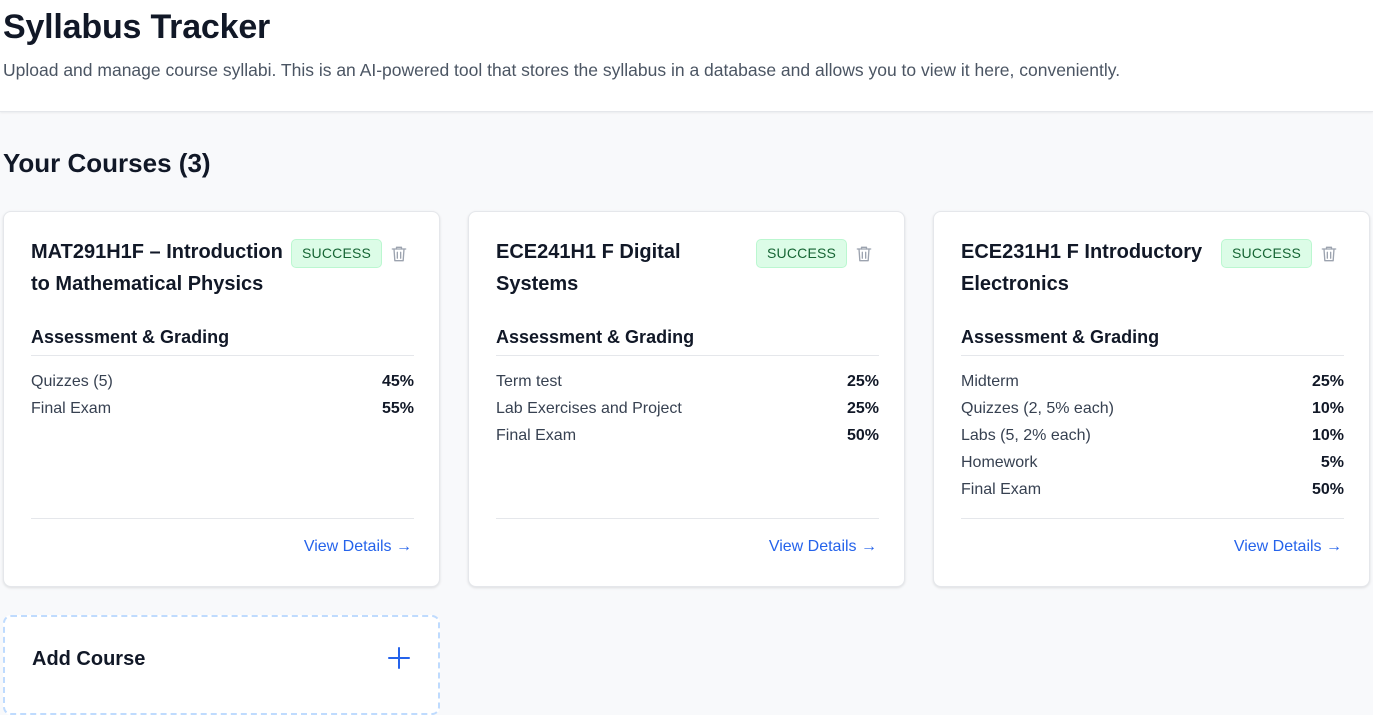  I want to click on grade-row: Labs (5, 2% each) 10%, so click(1152, 435).